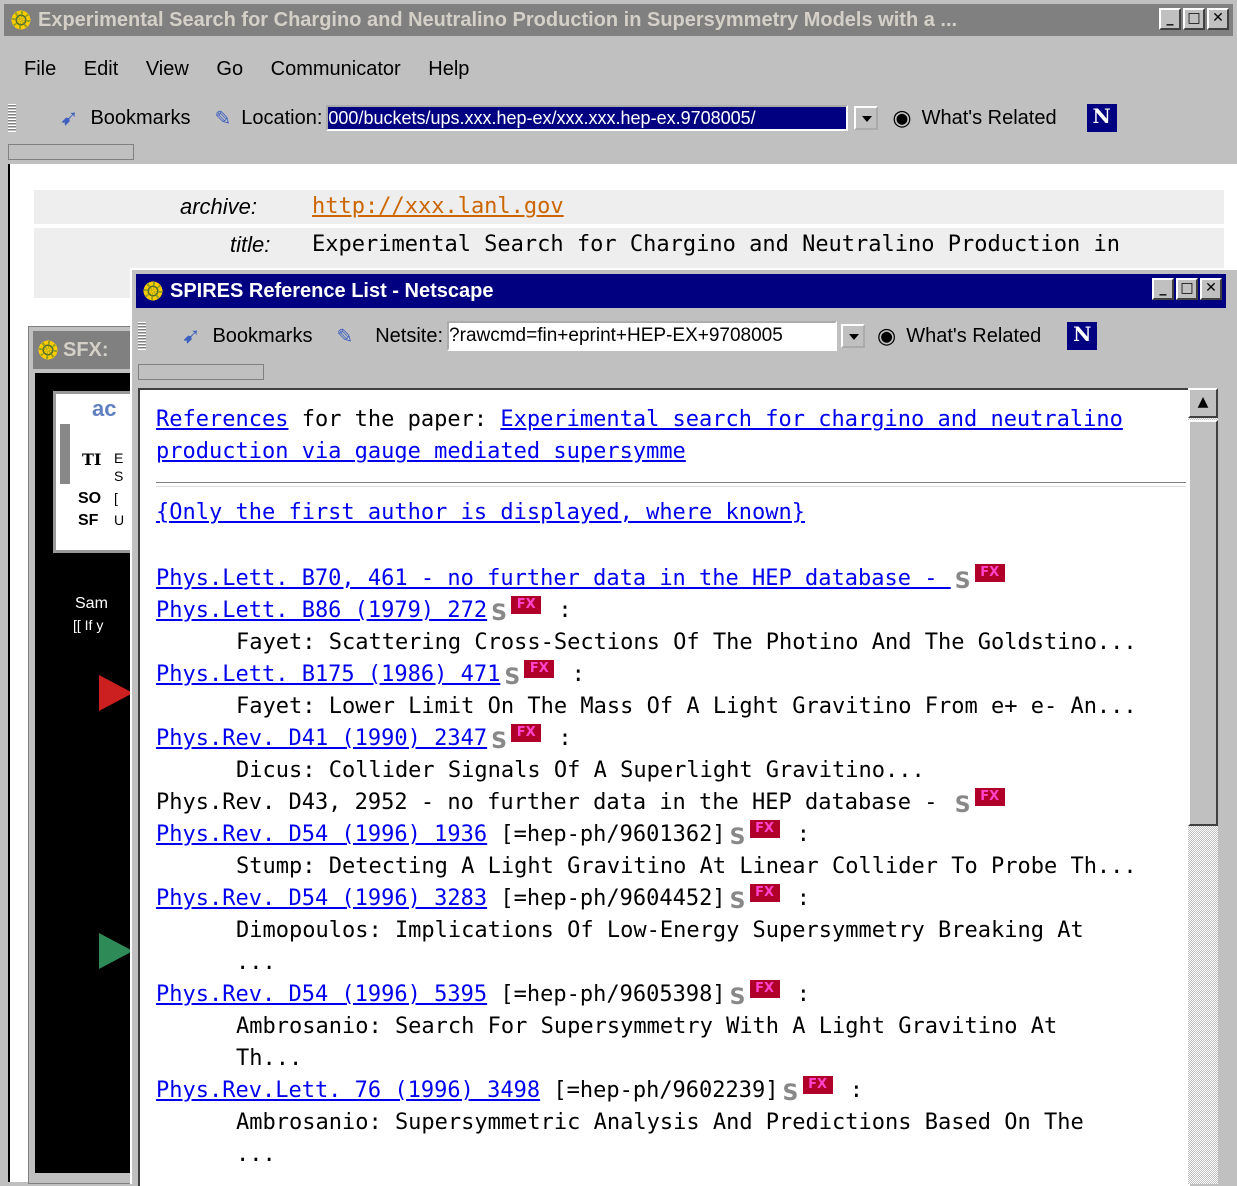 The width and height of the screenshot is (1237, 1186). I want to click on reference-link: Phys.Lett. B175 (1986) 471, so click(328, 674).